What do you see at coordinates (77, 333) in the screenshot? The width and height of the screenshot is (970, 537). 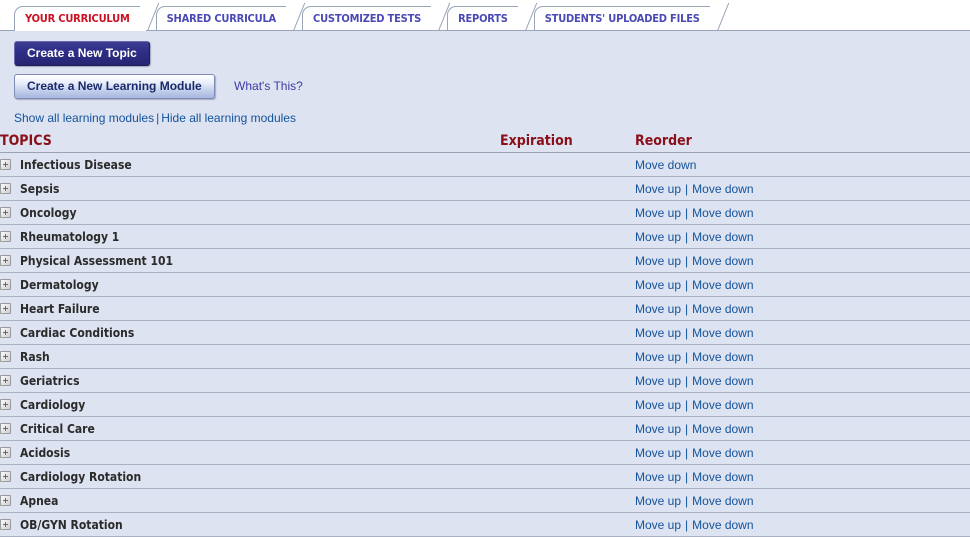 I see `topic-name: Cardiac Conditions` at bounding box center [77, 333].